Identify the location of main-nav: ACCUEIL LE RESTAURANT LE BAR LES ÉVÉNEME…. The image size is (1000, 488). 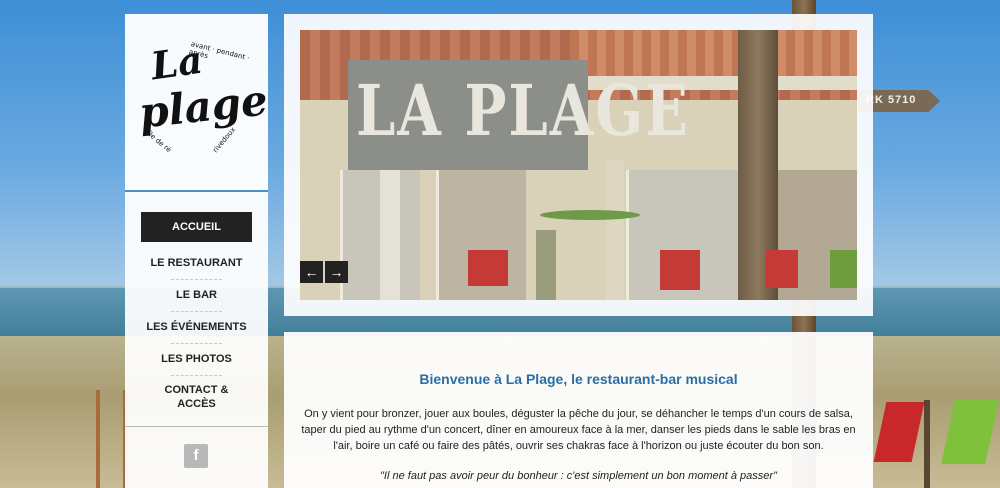
(196, 314).